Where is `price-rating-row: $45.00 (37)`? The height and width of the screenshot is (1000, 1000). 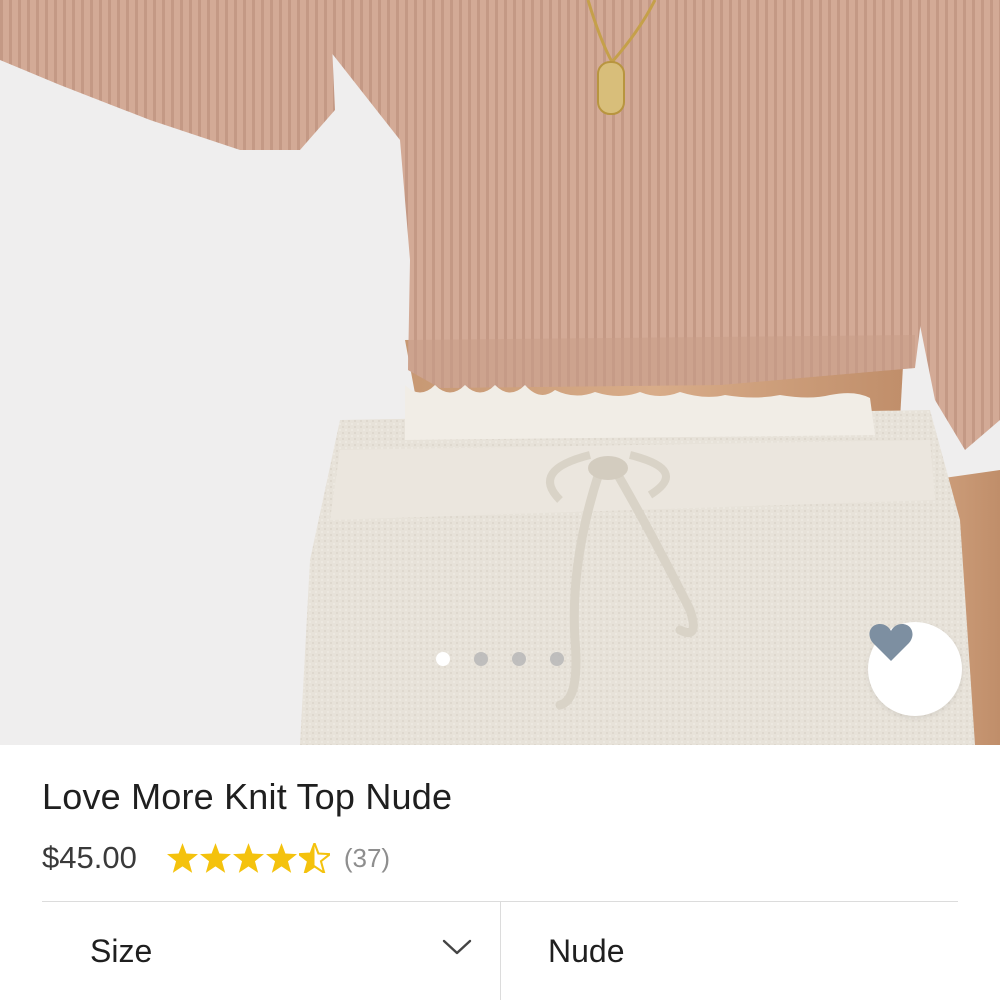
price-rating-row: $45.00 (37) is located at coordinates (216, 858).